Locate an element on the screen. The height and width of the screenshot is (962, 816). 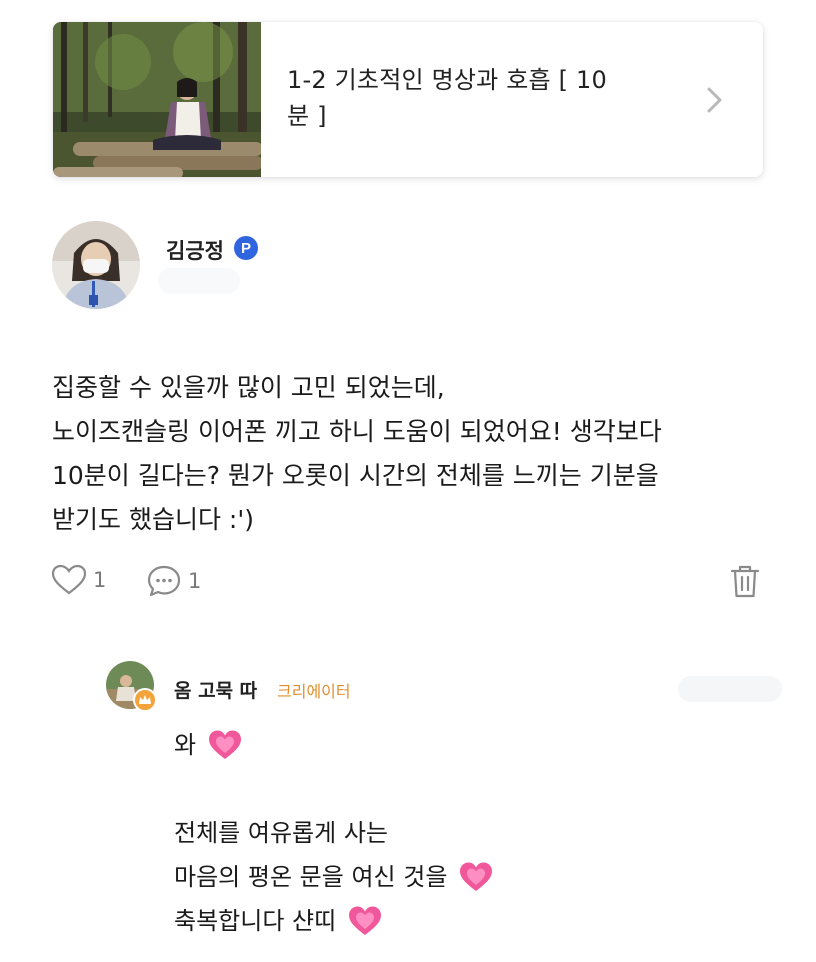
reply-line: 마음의 평온 문을 여신 것을 is located at coordinates (474, 877).